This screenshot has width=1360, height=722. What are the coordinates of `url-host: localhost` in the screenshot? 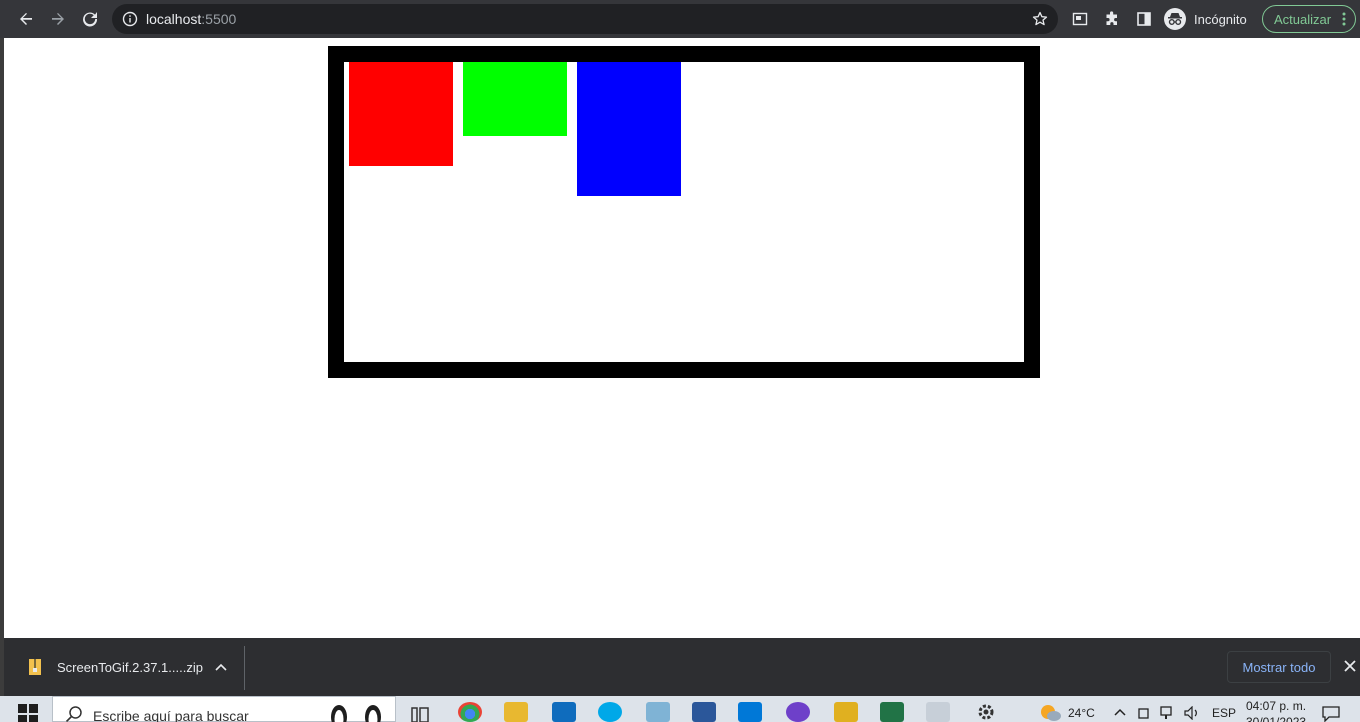 It's located at (174, 19).